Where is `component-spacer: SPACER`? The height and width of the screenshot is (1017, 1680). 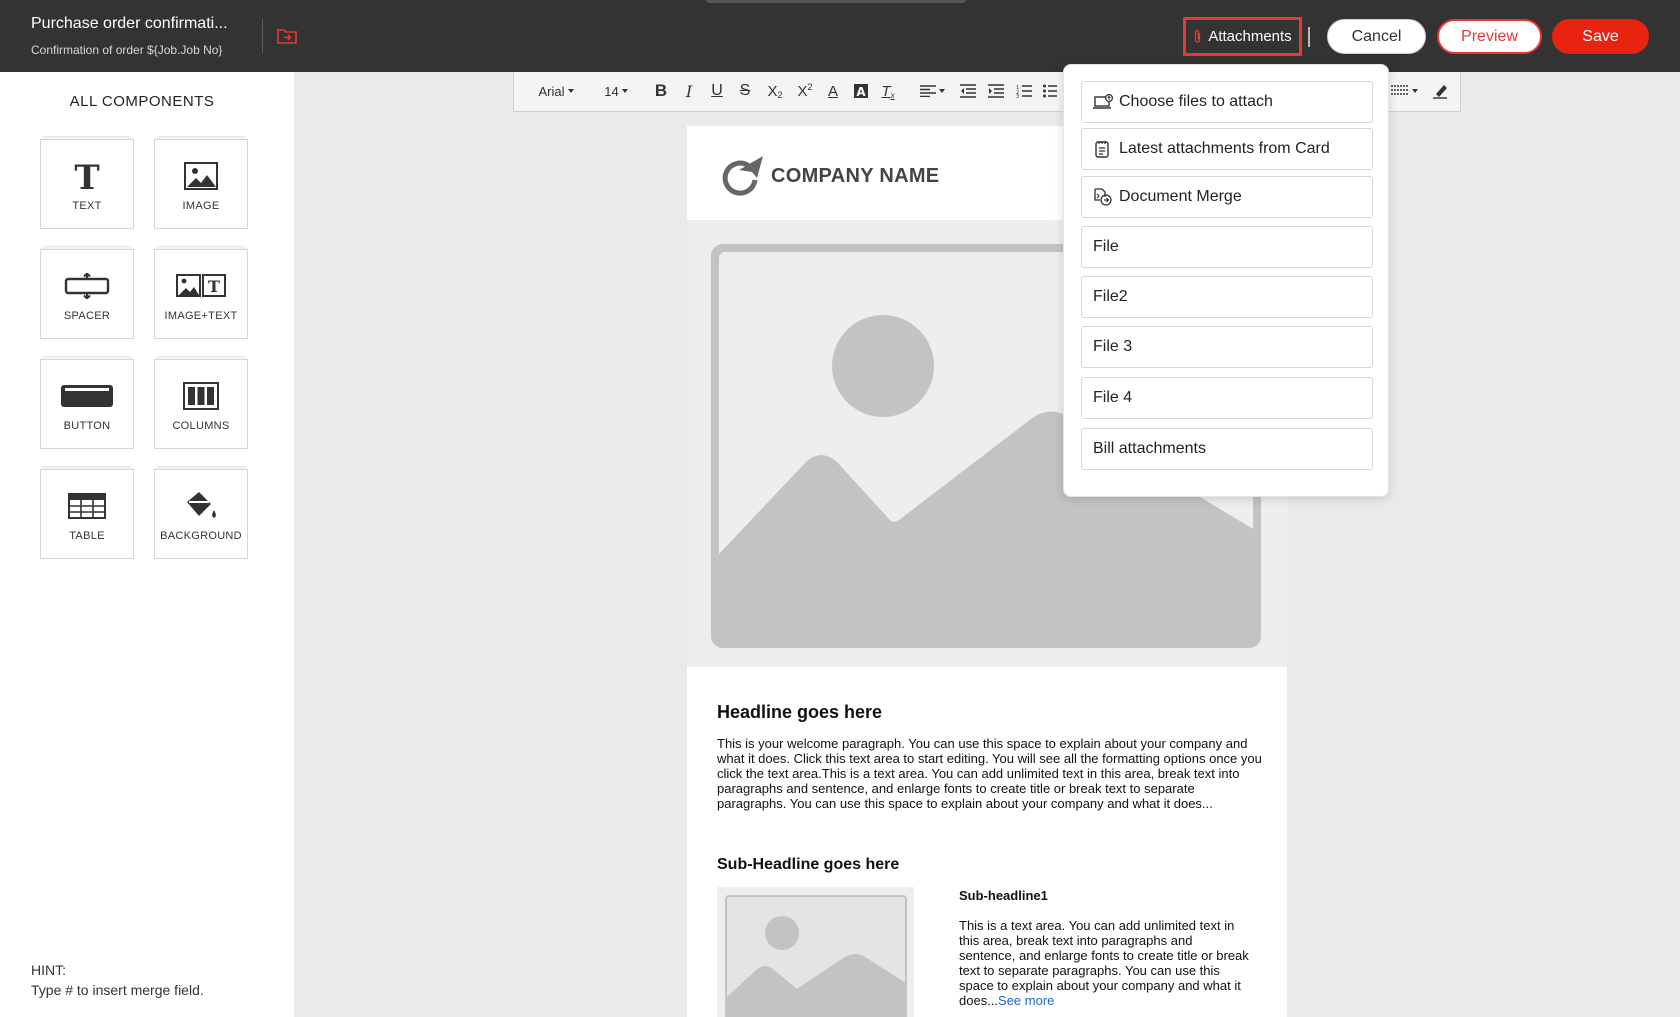 component-spacer: SPACER is located at coordinates (87, 294).